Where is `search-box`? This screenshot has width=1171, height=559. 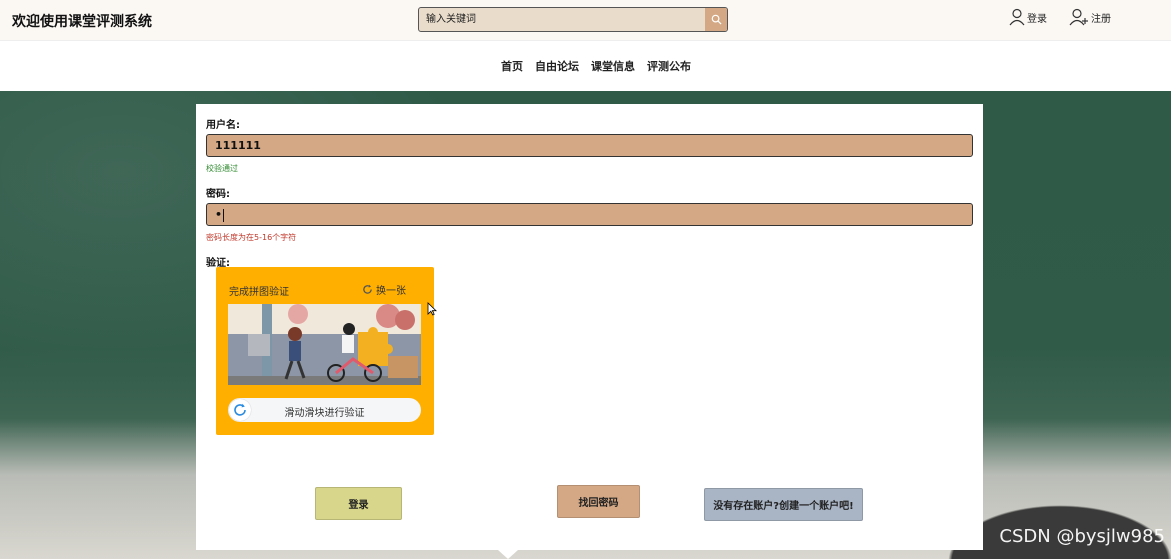 search-box is located at coordinates (573, 19).